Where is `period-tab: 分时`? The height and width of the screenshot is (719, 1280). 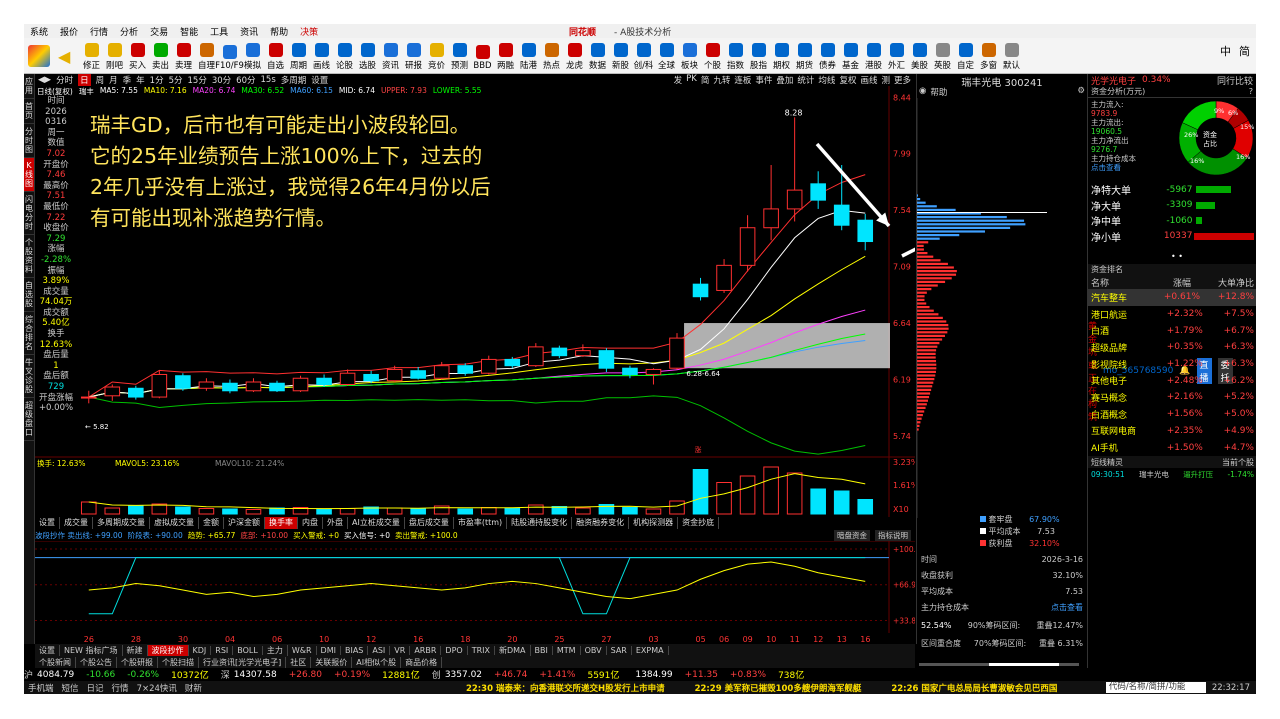 period-tab: 分时 is located at coordinates (64, 80).